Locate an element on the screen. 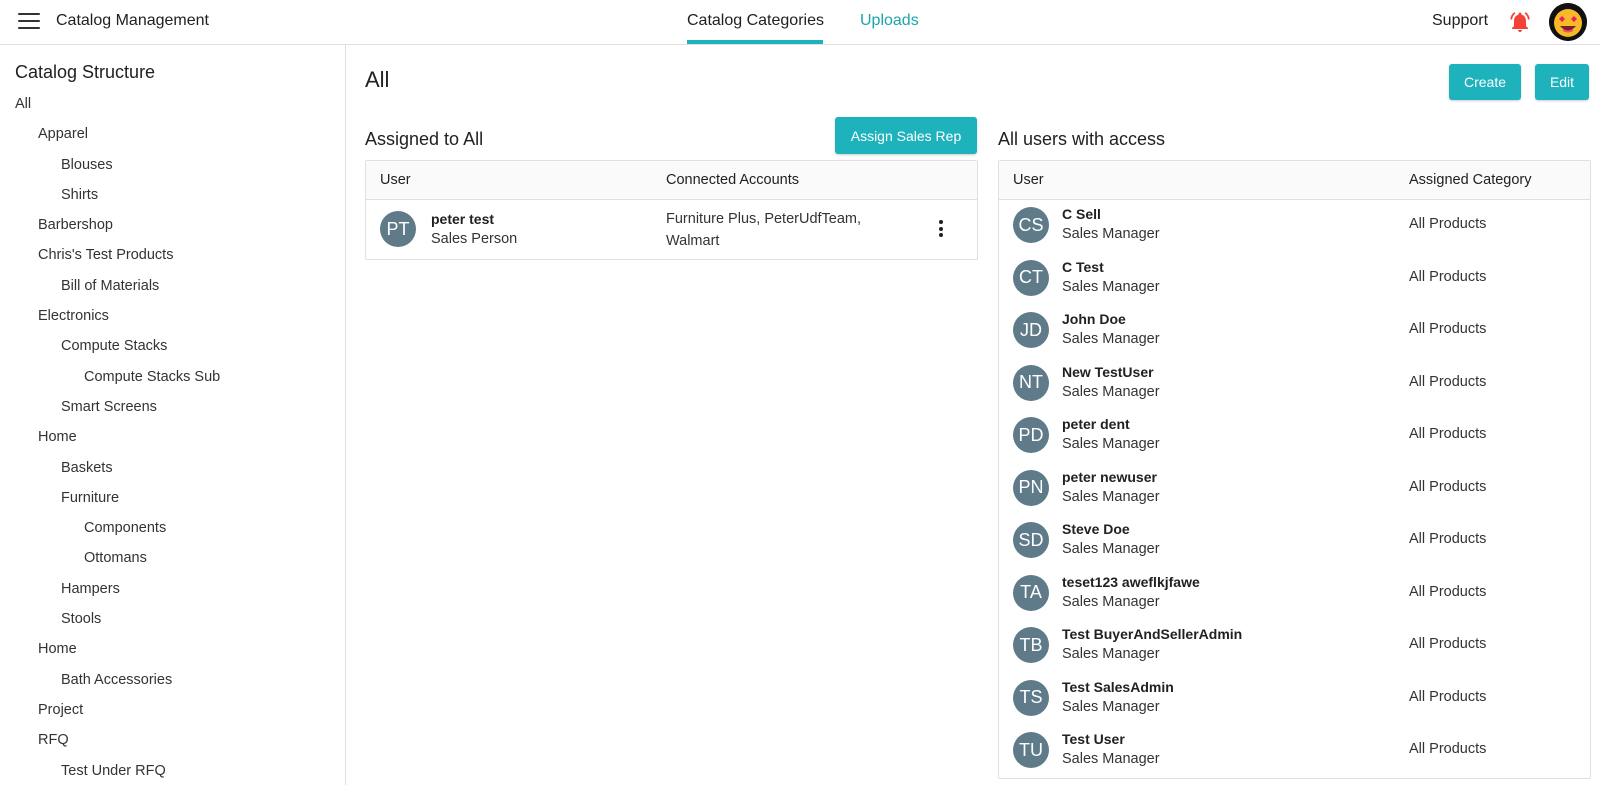 This screenshot has width=1600, height=794. user-name: peter test is located at coordinates (463, 219).